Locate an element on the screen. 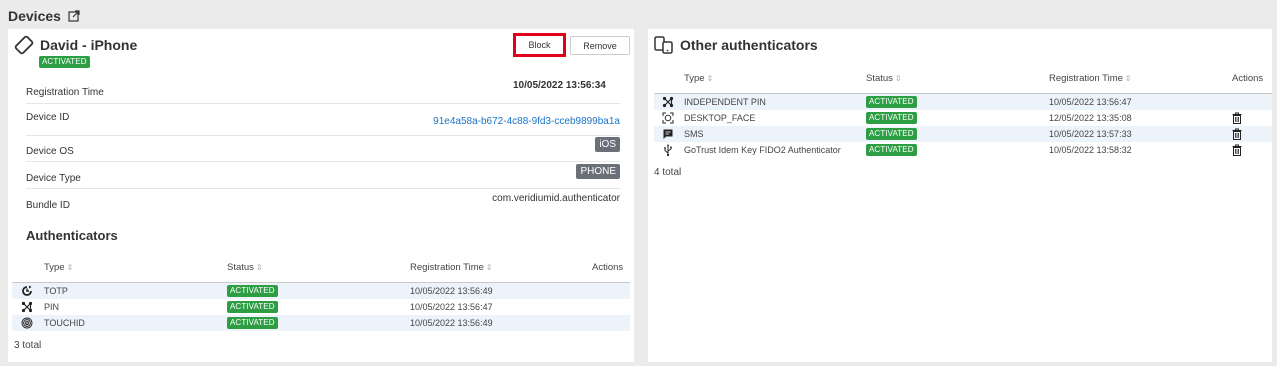  page-header: Devices is located at coordinates (44, 16).